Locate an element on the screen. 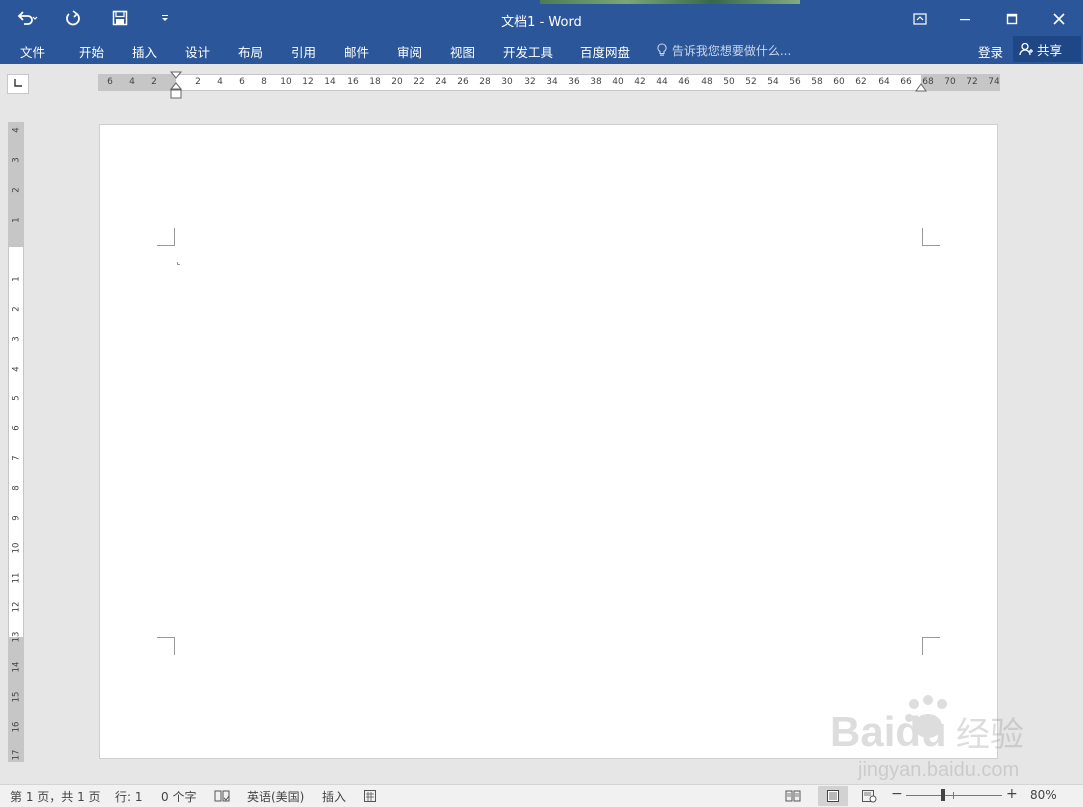  zoom-in-button: + is located at coordinates (1012, 794).